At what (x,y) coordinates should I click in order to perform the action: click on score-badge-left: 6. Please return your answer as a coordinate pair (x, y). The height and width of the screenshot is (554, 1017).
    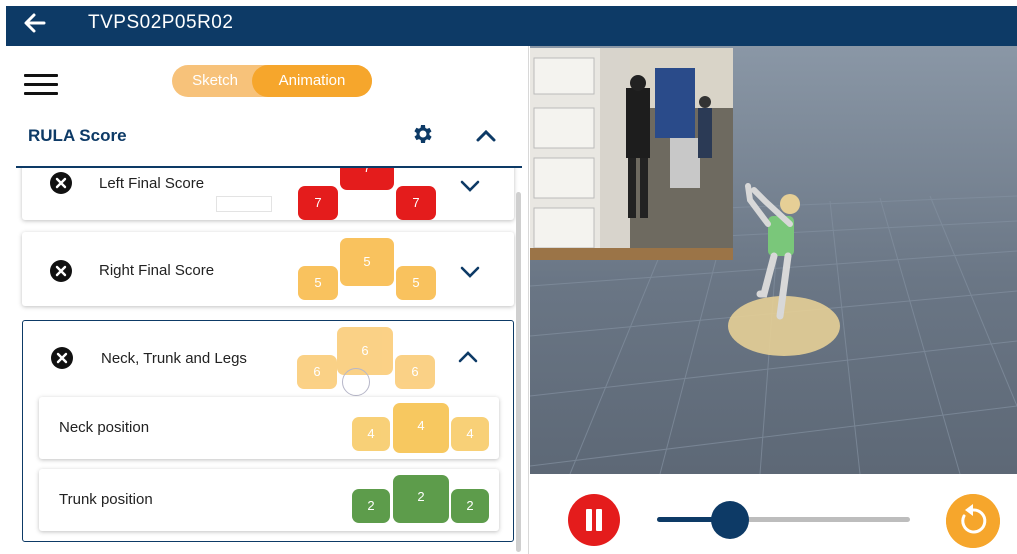
    Looking at the image, I should click on (317, 372).